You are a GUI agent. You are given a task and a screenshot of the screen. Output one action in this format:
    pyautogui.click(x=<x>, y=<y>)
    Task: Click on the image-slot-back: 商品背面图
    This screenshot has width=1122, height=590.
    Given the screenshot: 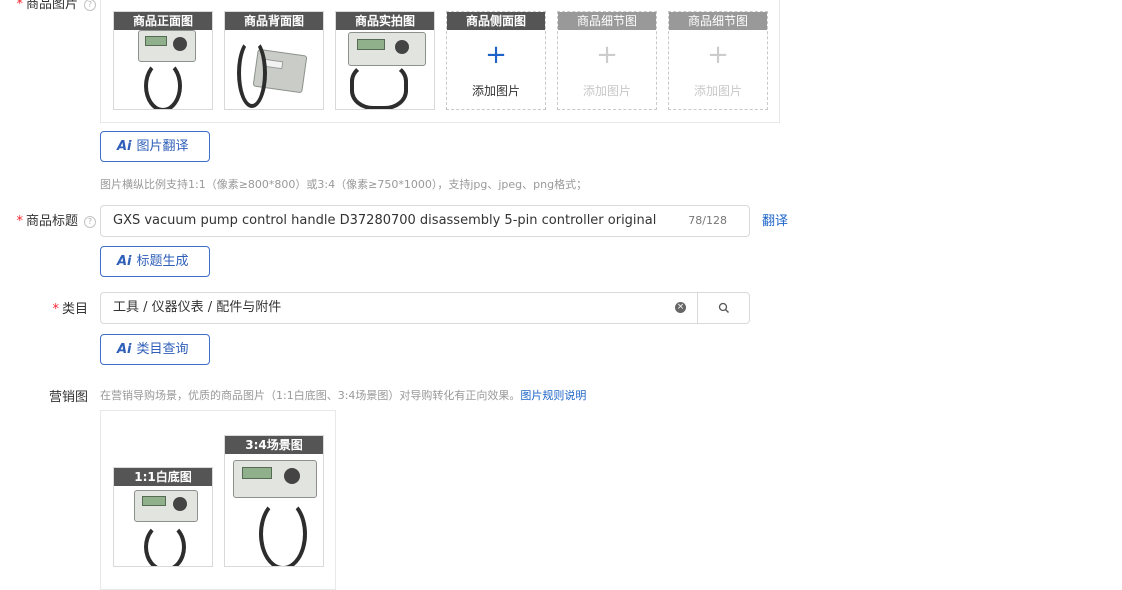 What is the action you would take?
    pyautogui.click(x=274, y=60)
    